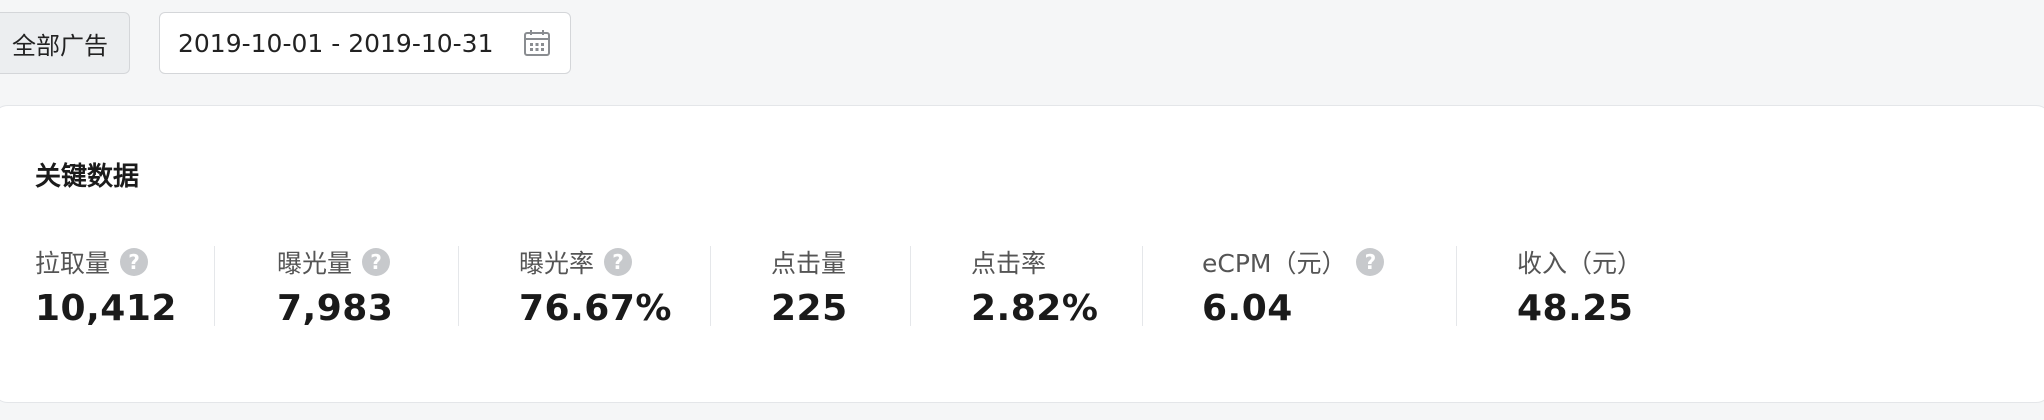 Image resolution: width=2044 pixels, height=420 pixels. Describe the element at coordinates (87, 177) in the screenshot. I see `key-data-title: 关键数据` at that location.